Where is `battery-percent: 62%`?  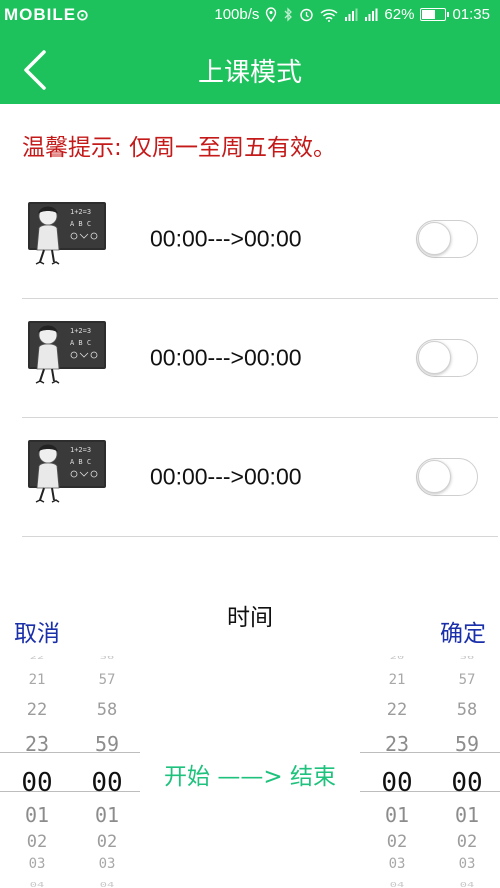
battery-percent: 62% is located at coordinates (399, 14).